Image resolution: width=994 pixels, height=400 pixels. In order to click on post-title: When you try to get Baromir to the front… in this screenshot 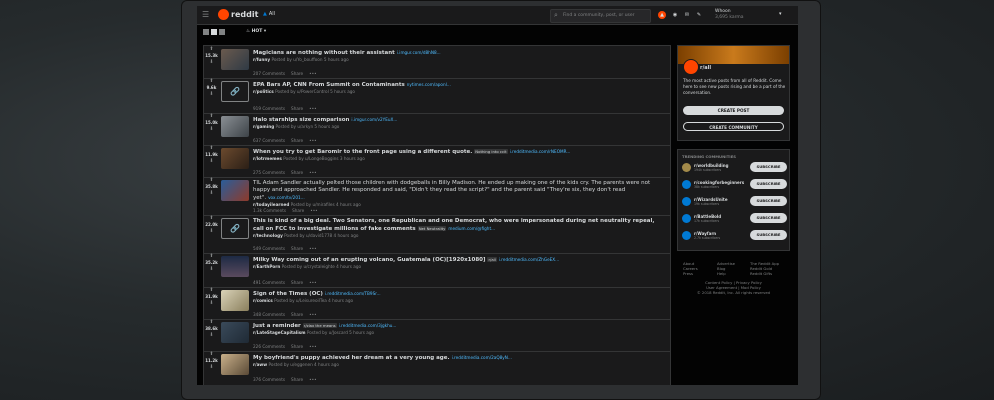, I will do `click(362, 152)`.